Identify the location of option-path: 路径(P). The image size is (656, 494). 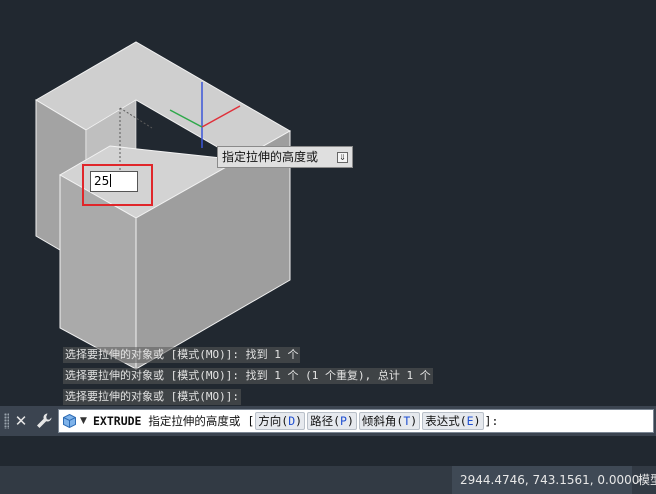
(332, 421).